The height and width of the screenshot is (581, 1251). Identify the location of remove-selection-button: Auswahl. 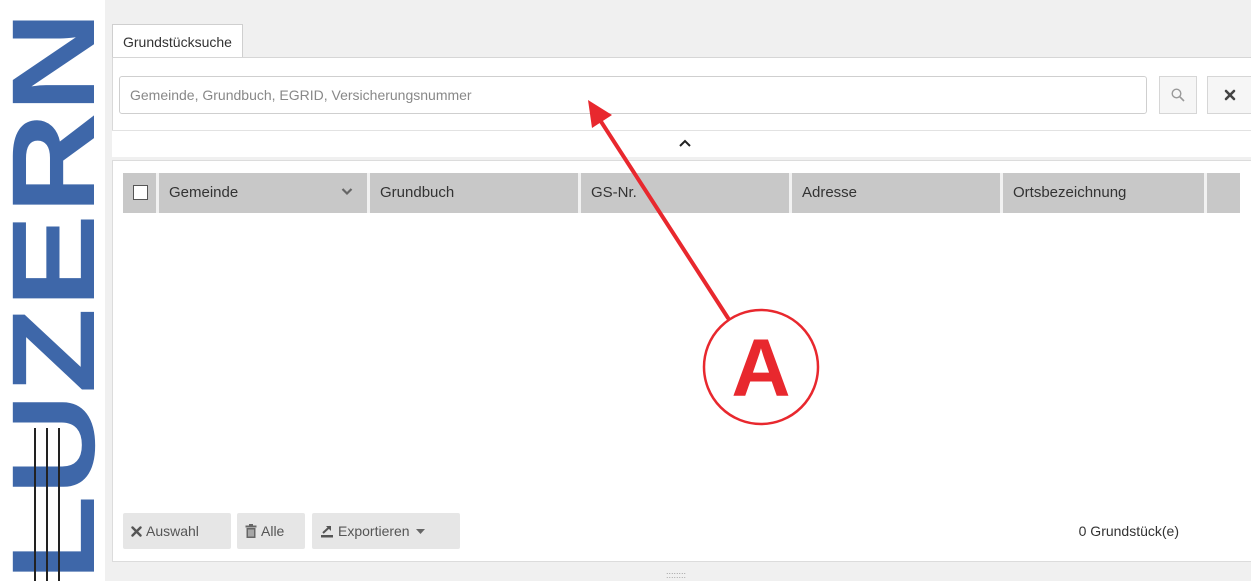
(177, 531).